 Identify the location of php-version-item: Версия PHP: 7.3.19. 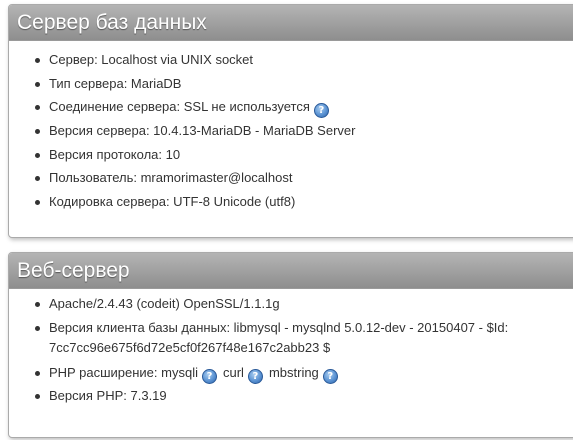
(101, 396).